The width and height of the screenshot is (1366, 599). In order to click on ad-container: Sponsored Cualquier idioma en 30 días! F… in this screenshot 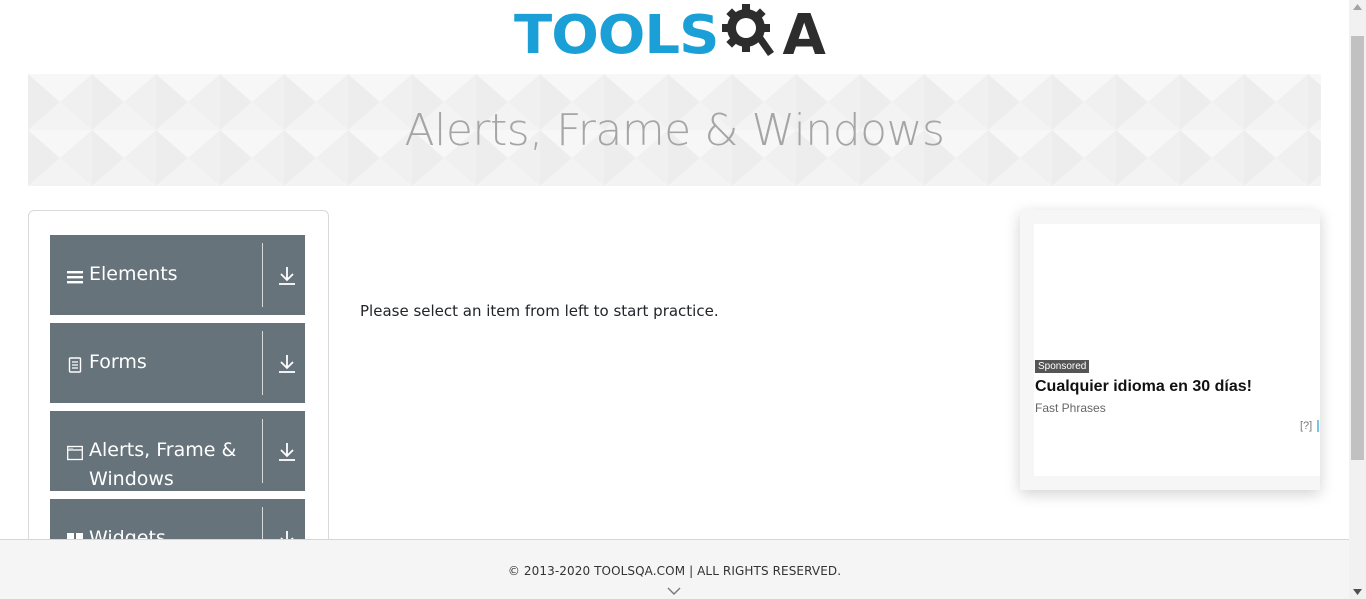, I will do `click(1170, 350)`.